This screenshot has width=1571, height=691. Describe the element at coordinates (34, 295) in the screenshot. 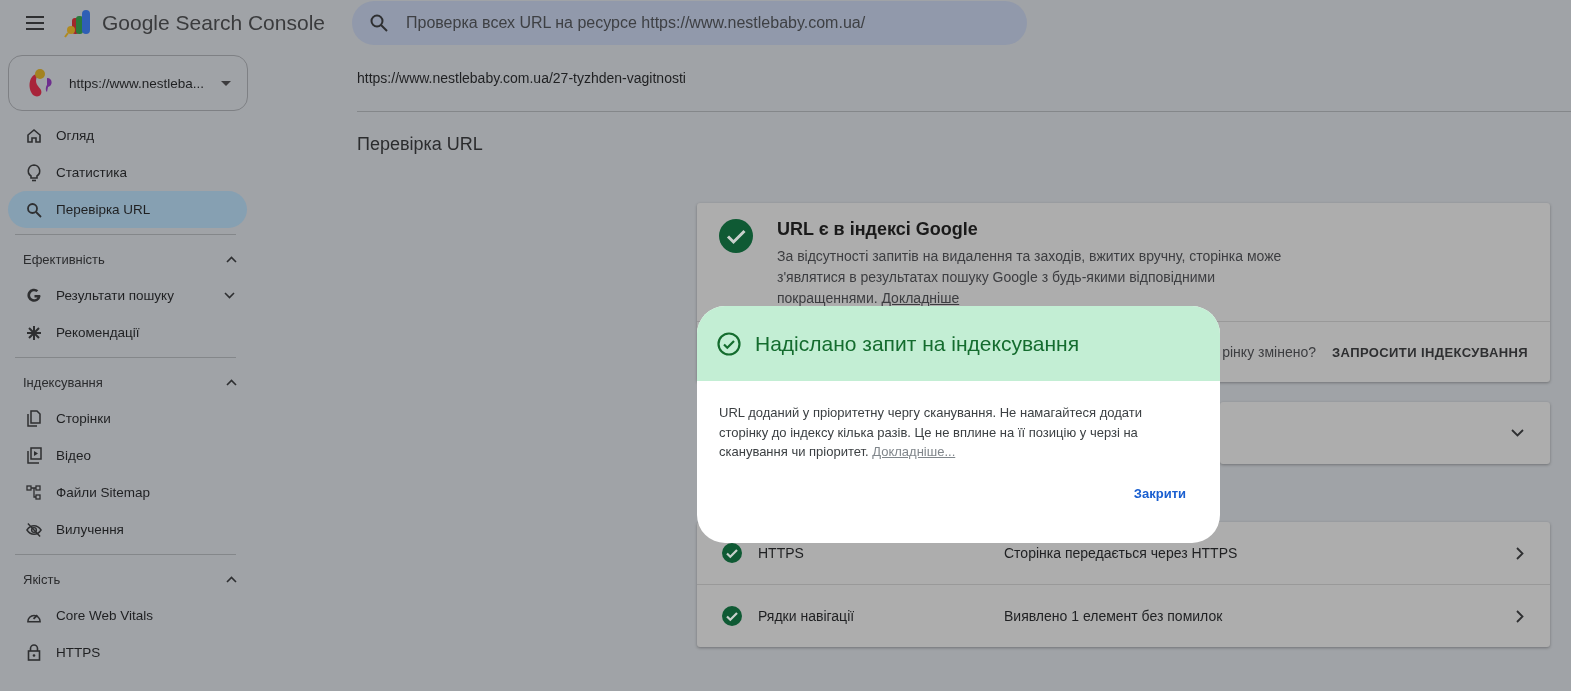

I see `g-letter-icon` at that location.